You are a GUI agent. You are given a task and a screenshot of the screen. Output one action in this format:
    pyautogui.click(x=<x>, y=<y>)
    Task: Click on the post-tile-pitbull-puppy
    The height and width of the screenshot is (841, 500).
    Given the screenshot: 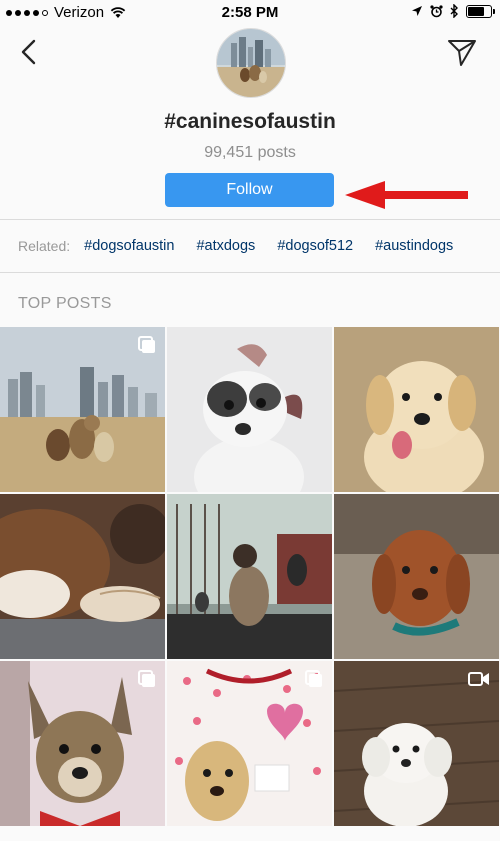 What is the action you would take?
    pyautogui.click(x=249, y=409)
    